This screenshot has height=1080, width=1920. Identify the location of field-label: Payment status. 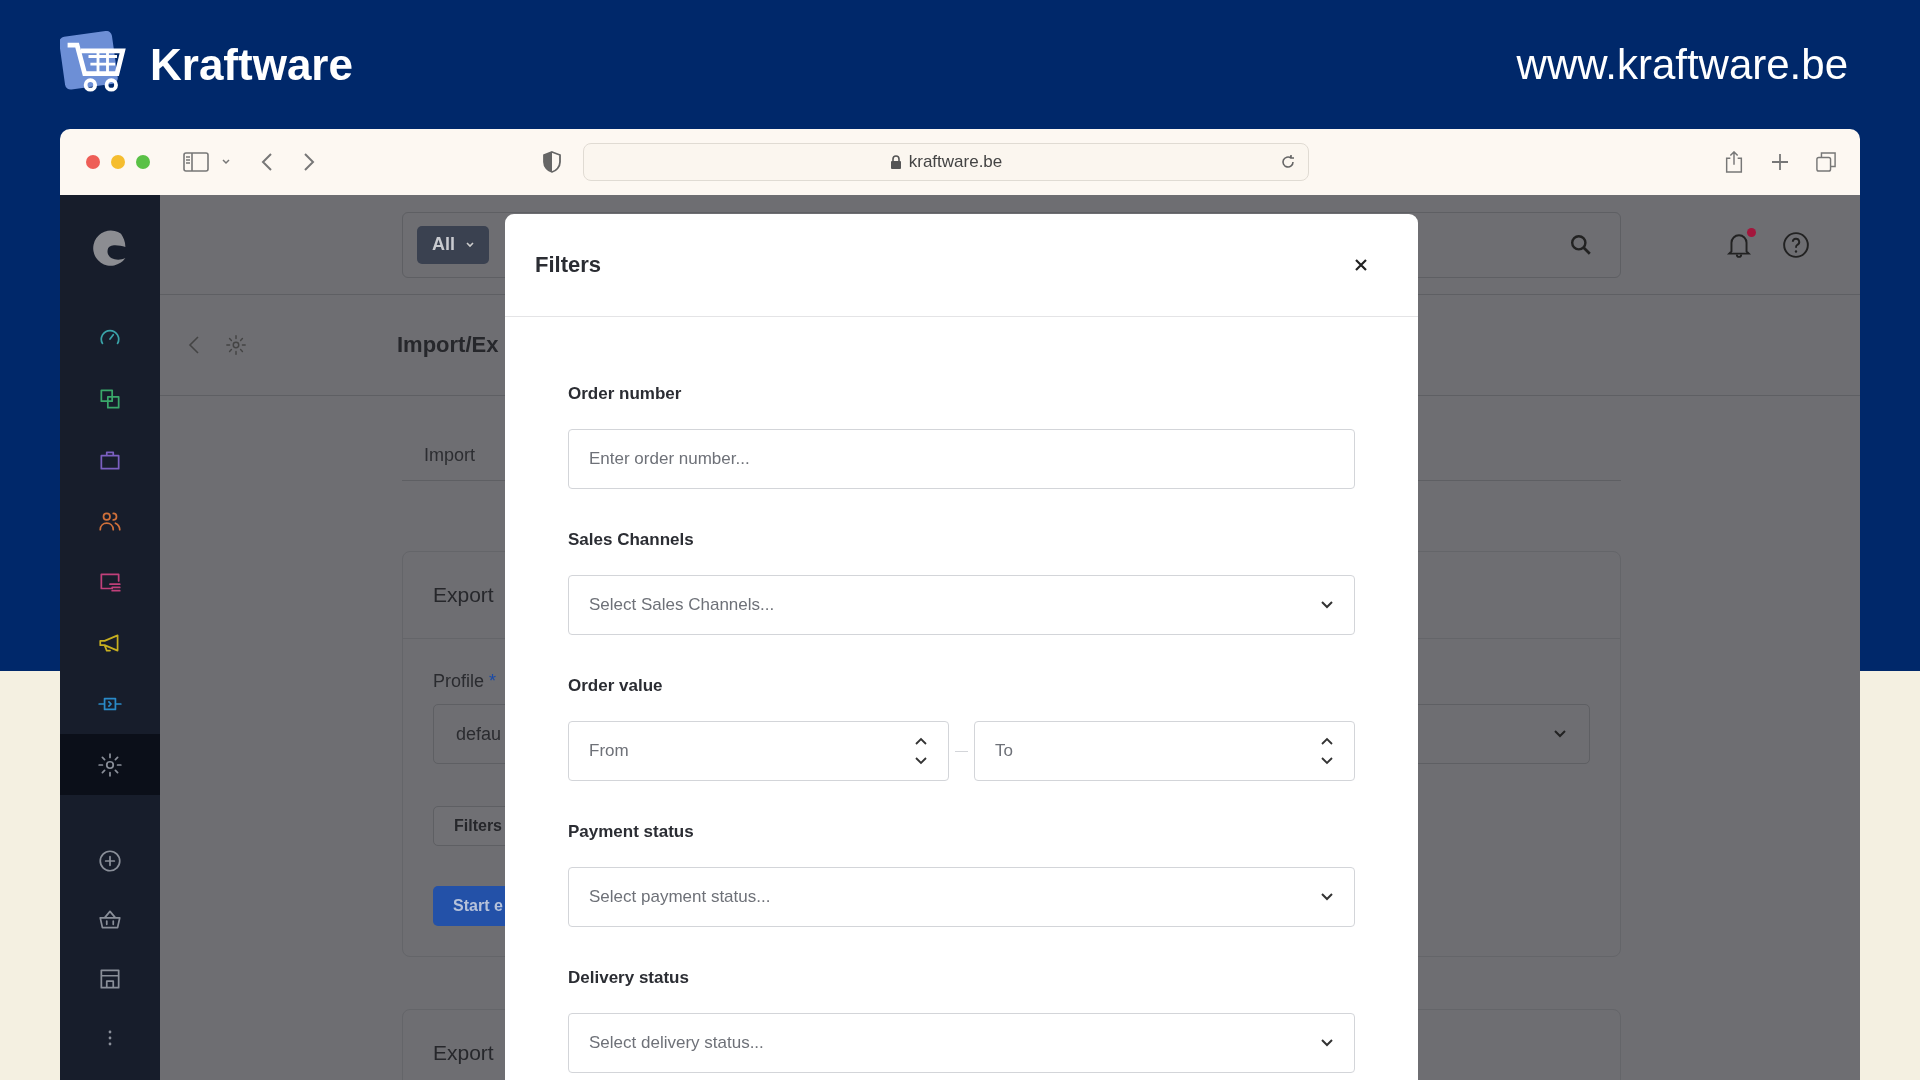
(631, 832).